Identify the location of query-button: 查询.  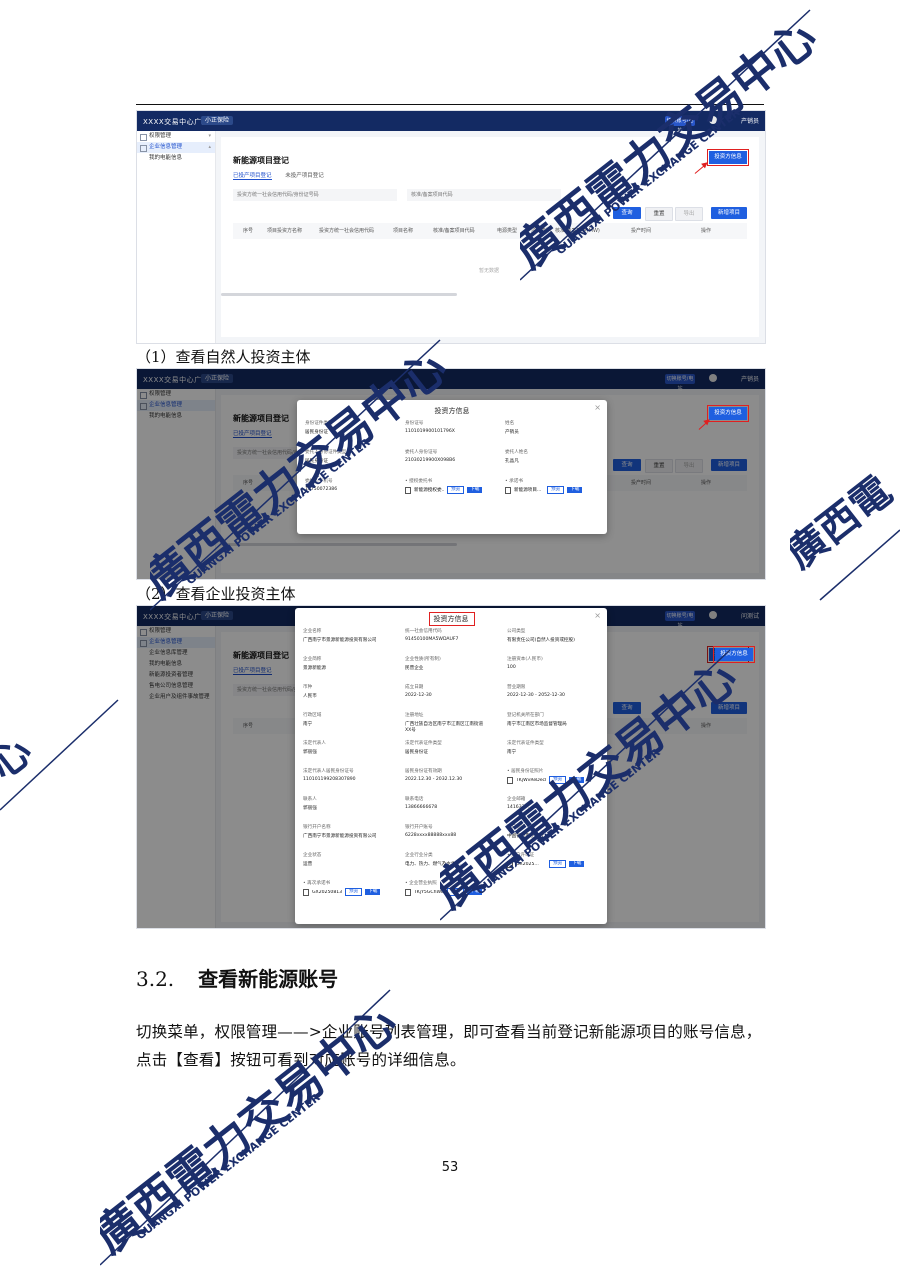
(627, 213).